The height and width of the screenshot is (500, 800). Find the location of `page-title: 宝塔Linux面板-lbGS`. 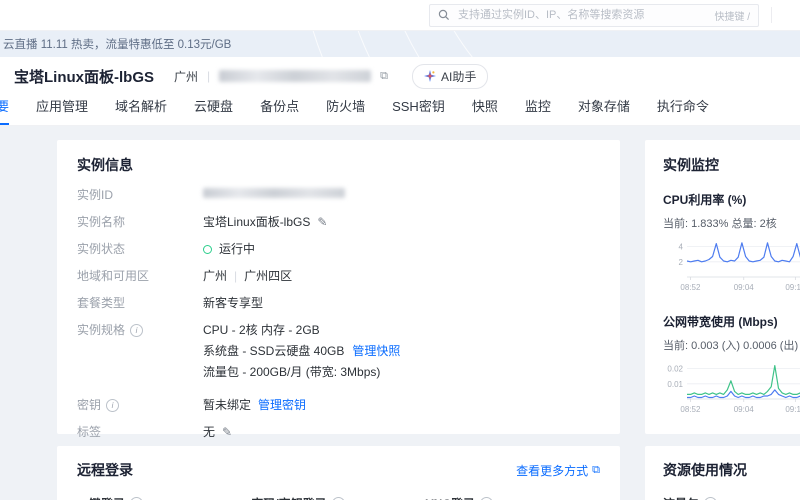

page-title: 宝塔Linux面板-lbGS is located at coordinates (84, 77).